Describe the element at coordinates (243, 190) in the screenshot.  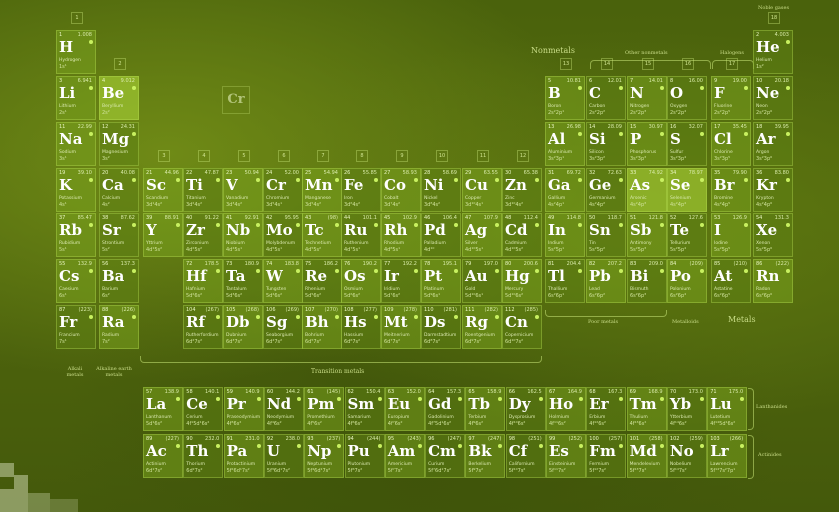
I see `element-v: 23 50.94 V Vanadium 3d³4s²` at that location.